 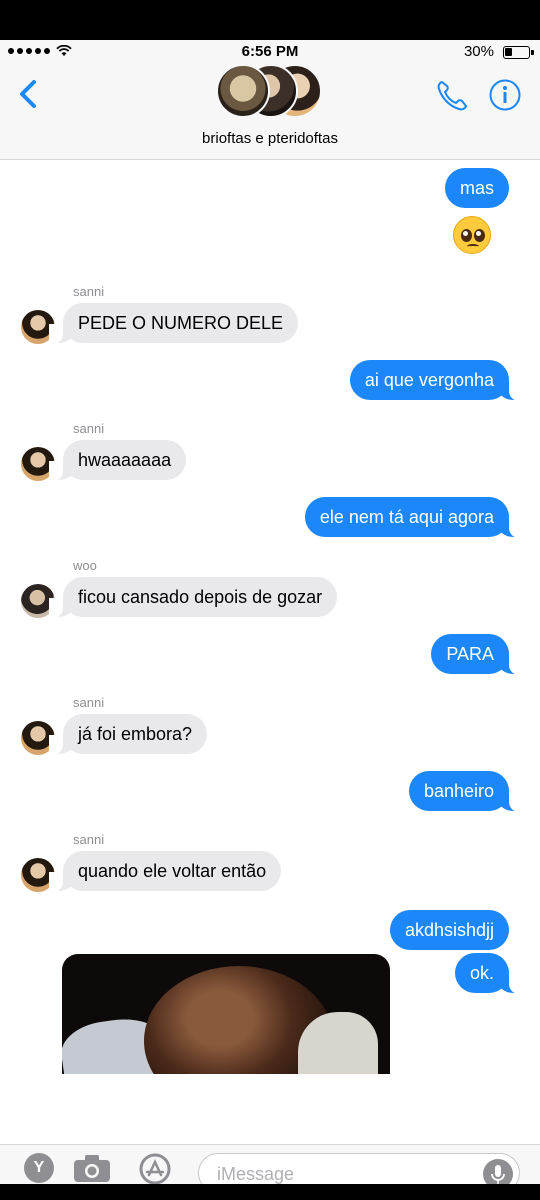 What do you see at coordinates (270, 138) in the screenshot?
I see `group-name: brioftas e pteridoftas` at bounding box center [270, 138].